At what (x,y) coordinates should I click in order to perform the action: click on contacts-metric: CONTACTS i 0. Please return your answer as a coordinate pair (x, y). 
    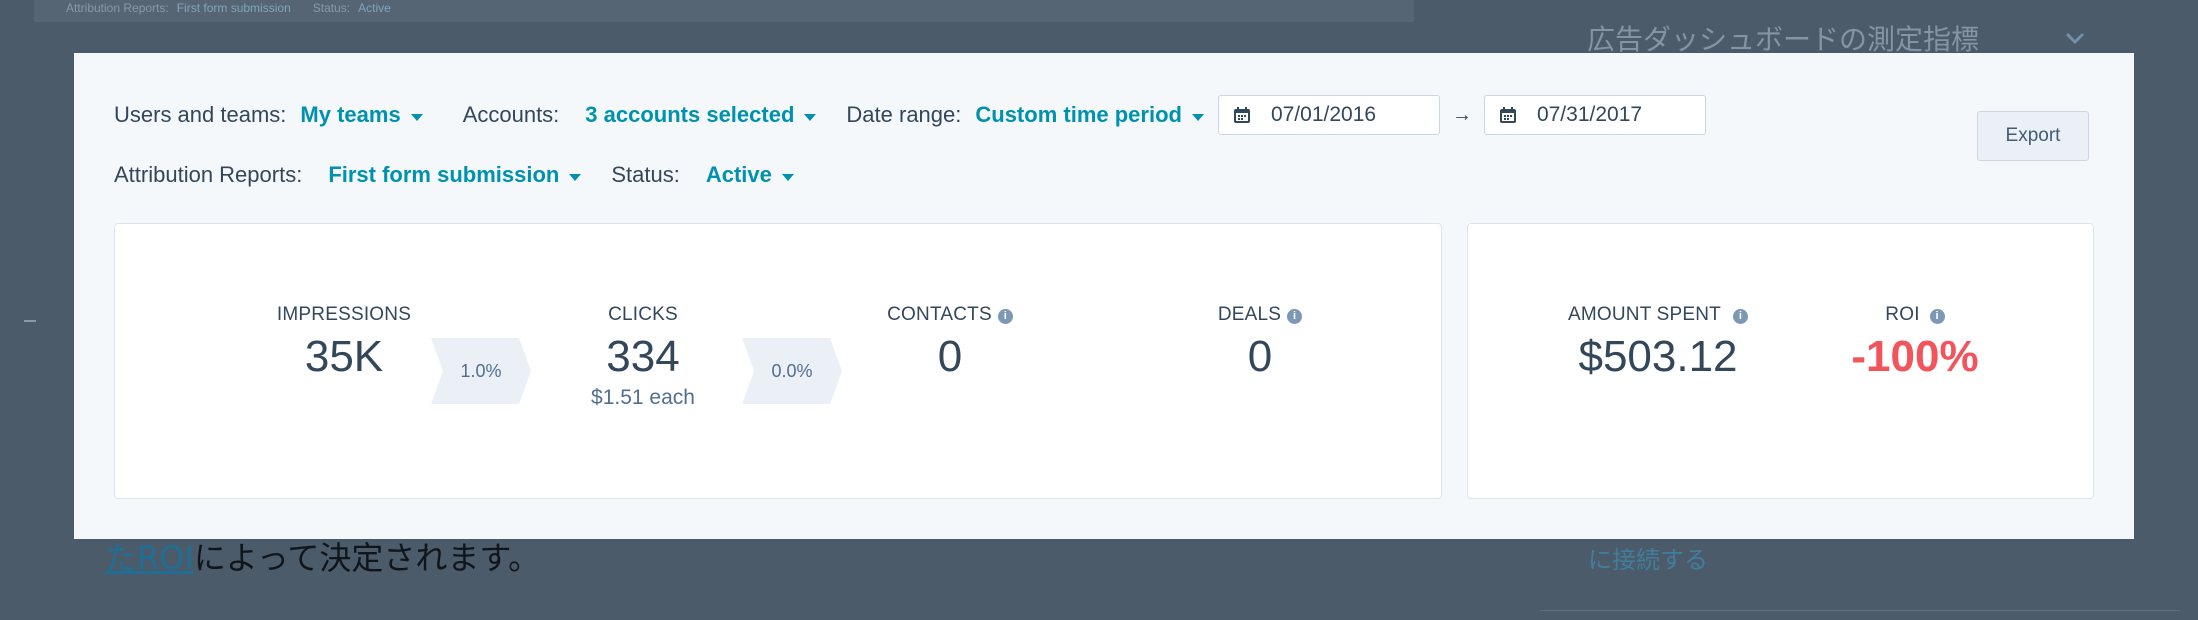
    Looking at the image, I should click on (950, 343).